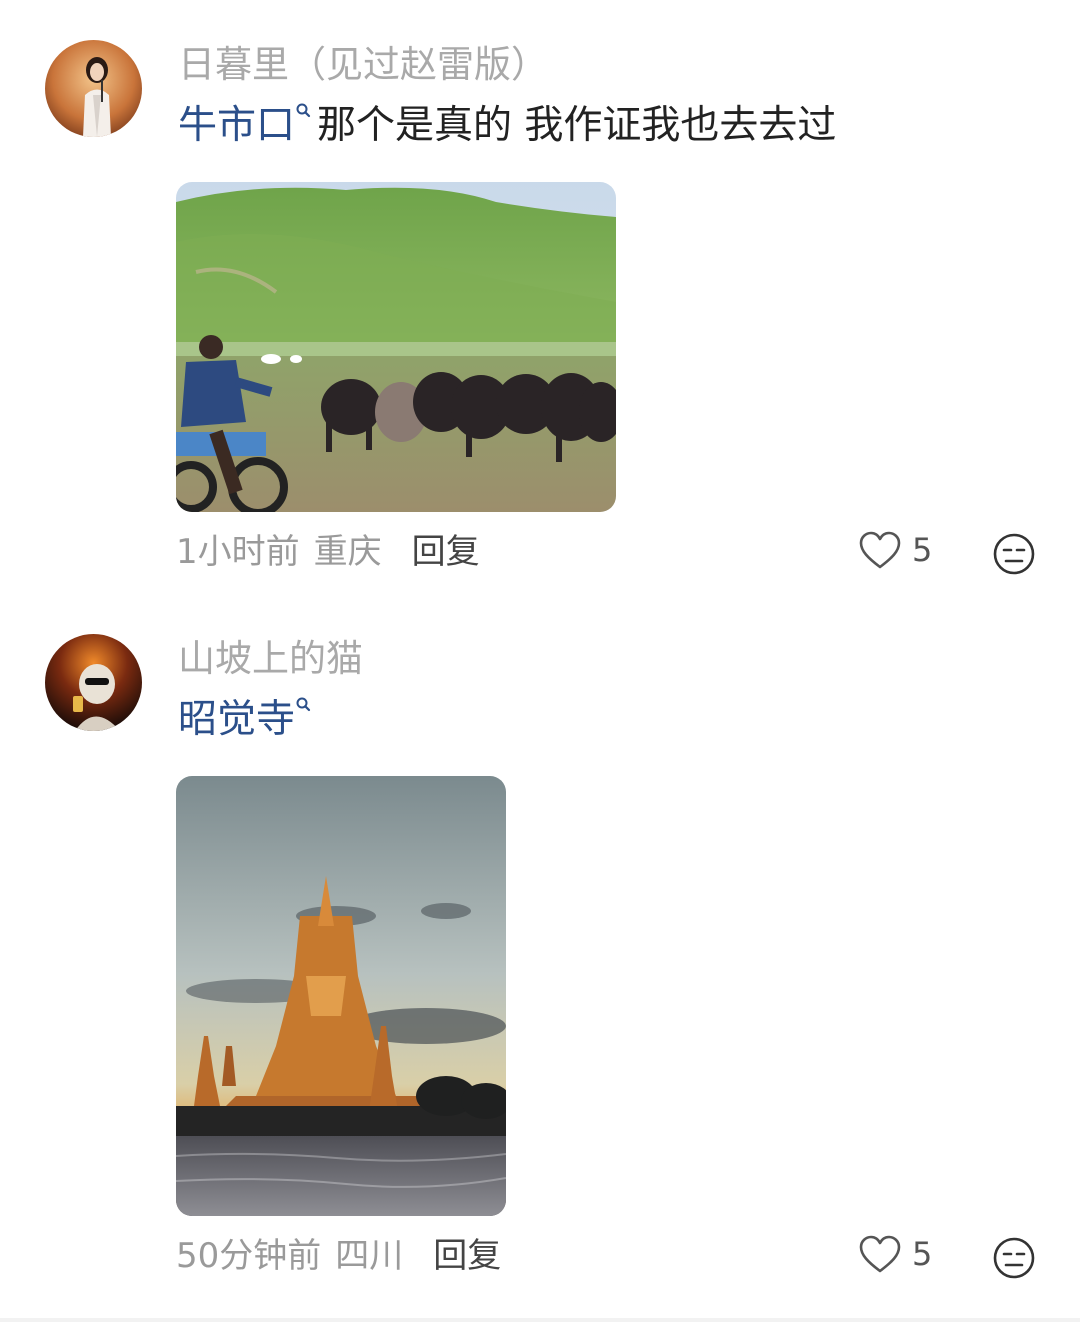  What do you see at coordinates (236, 125) in the screenshot?
I see `keyword-link: 牛市口` at bounding box center [236, 125].